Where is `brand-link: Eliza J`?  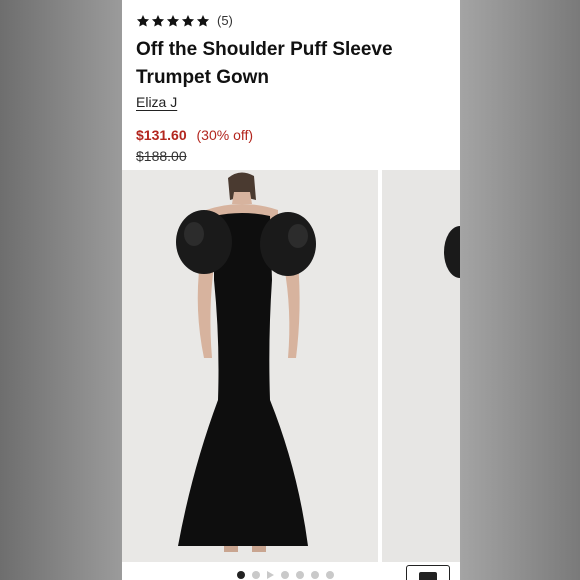 brand-link: Eliza J is located at coordinates (156, 102).